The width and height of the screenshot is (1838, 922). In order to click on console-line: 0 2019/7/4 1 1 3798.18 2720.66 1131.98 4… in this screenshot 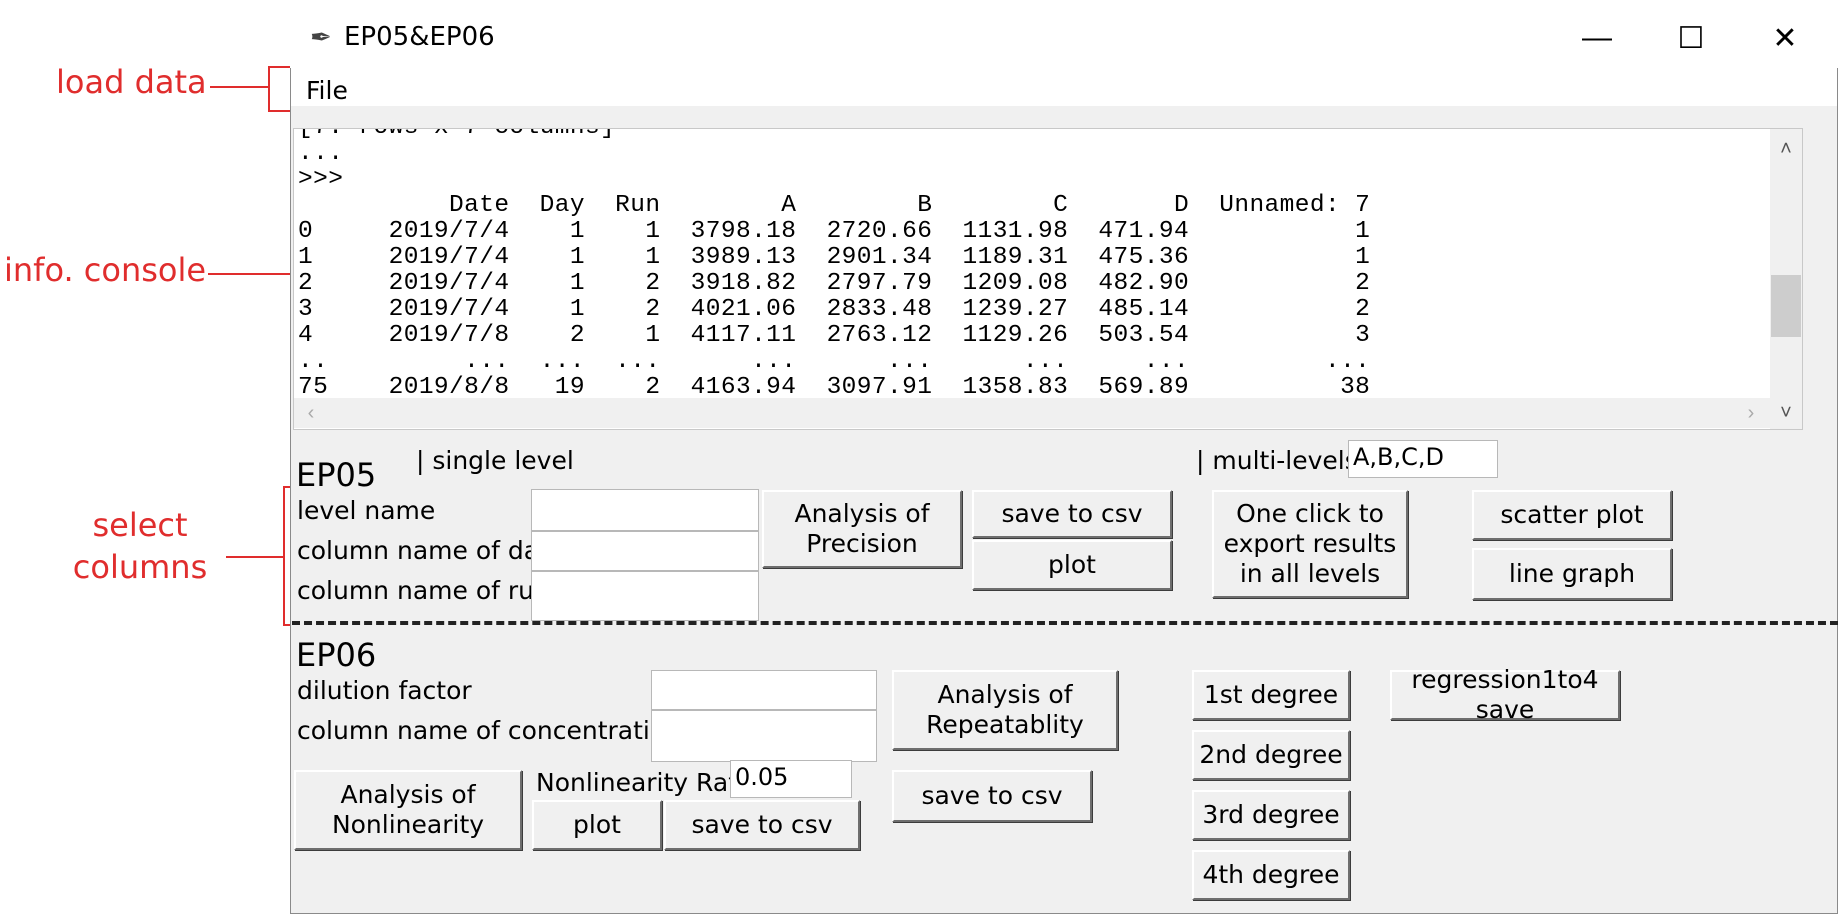, I will do `click(834, 231)`.